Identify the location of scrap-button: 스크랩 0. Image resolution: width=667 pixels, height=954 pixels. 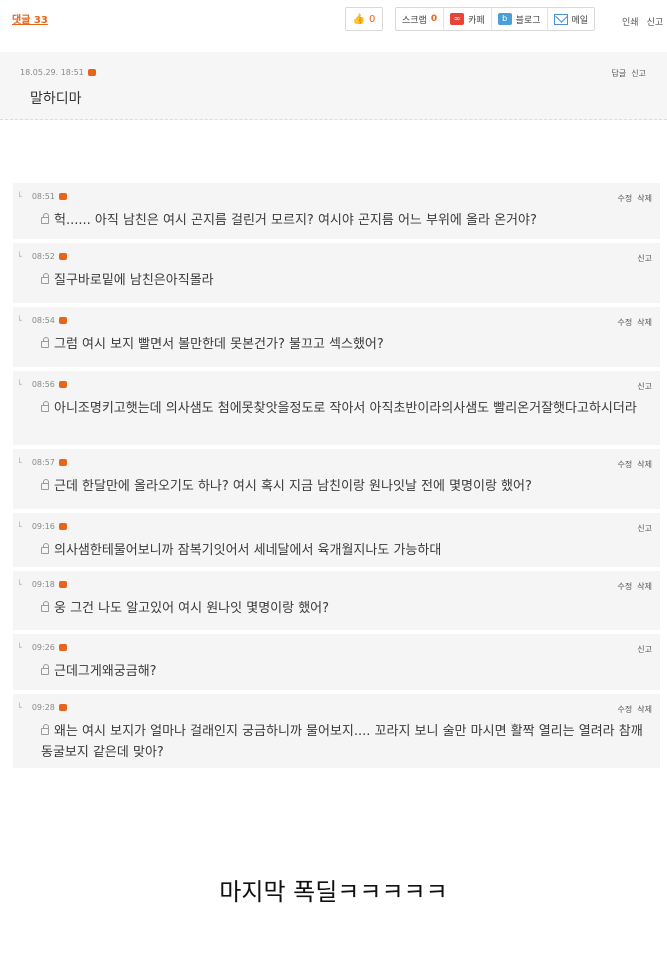
(420, 19).